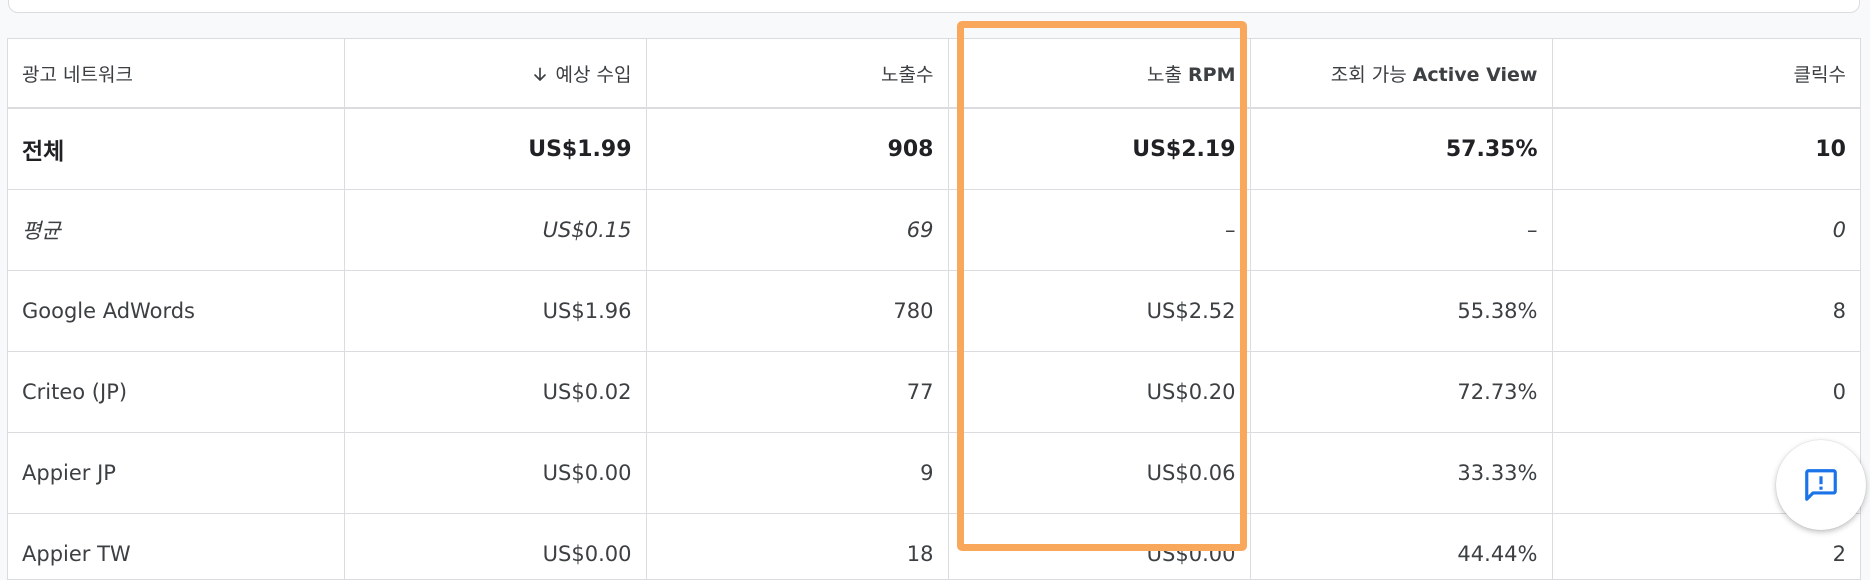 This screenshot has height=580, width=1870. What do you see at coordinates (495, 149) in the screenshot?
I see `table-cell: US$1.99` at bounding box center [495, 149].